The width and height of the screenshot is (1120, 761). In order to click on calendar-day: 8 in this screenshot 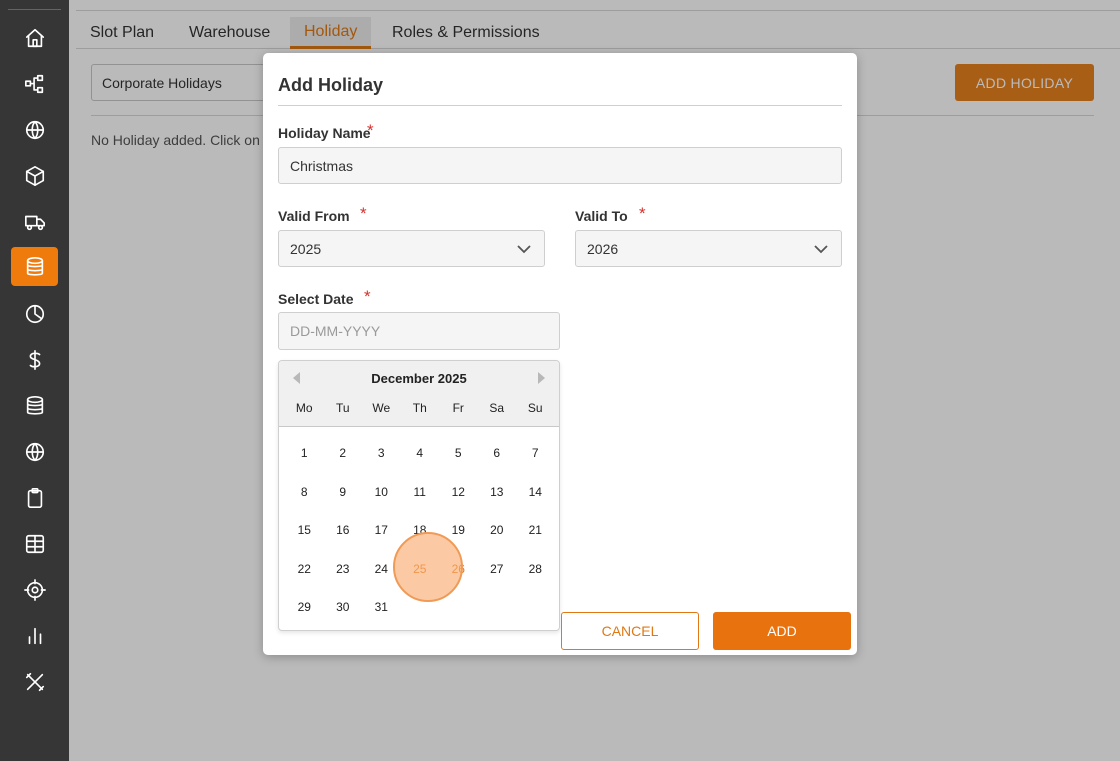, I will do `click(304, 492)`.